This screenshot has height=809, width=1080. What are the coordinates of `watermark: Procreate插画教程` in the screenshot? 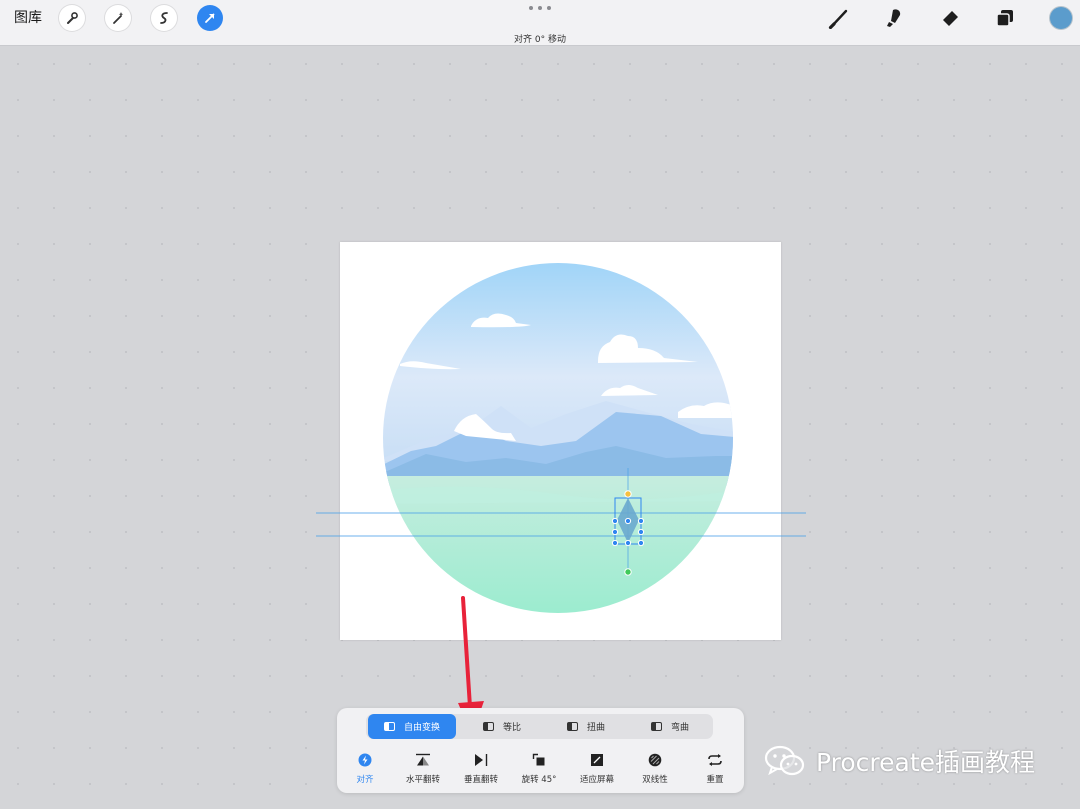 It's located at (899, 761).